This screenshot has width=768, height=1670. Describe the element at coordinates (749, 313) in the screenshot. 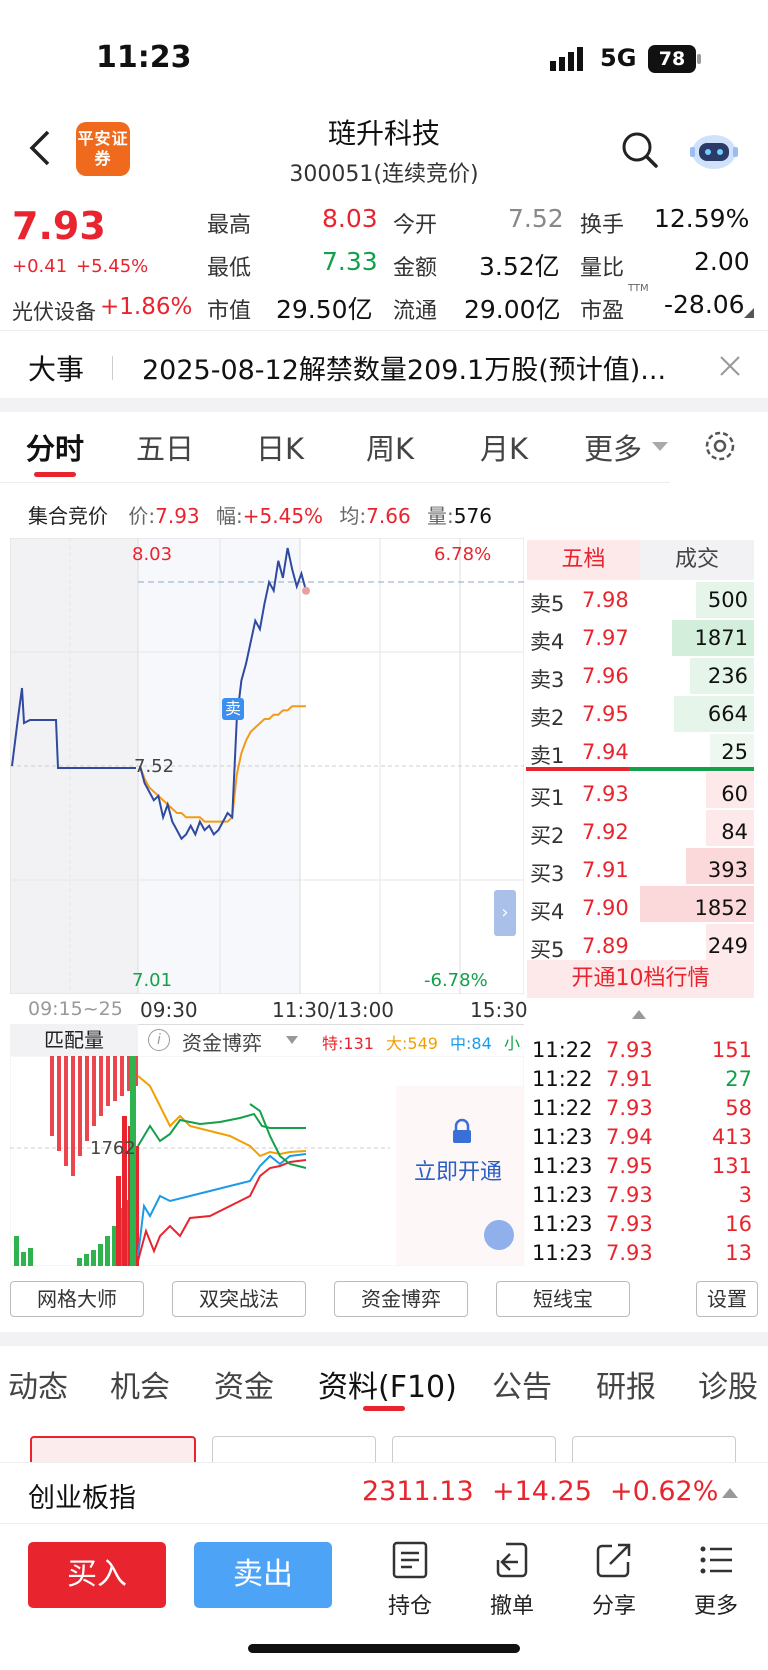

I see `expand-corner-icon` at that location.